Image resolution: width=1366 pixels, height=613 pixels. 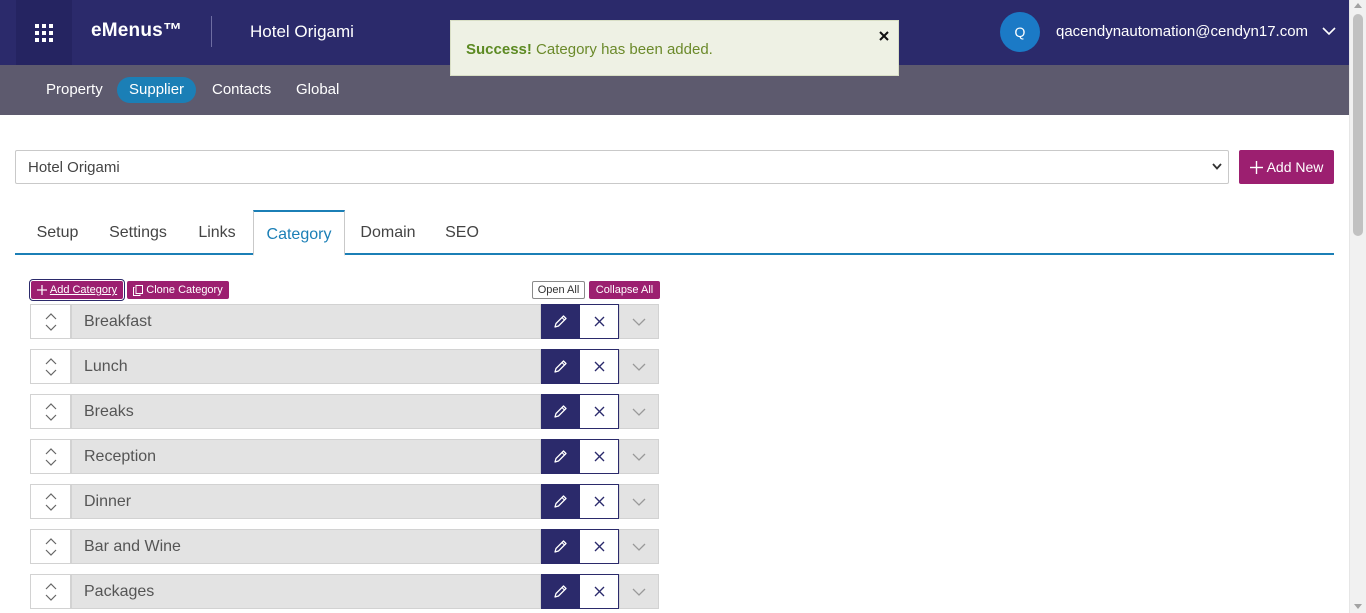 What do you see at coordinates (1295, 167) in the screenshot?
I see `add-new-label: Add New` at bounding box center [1295, 167].